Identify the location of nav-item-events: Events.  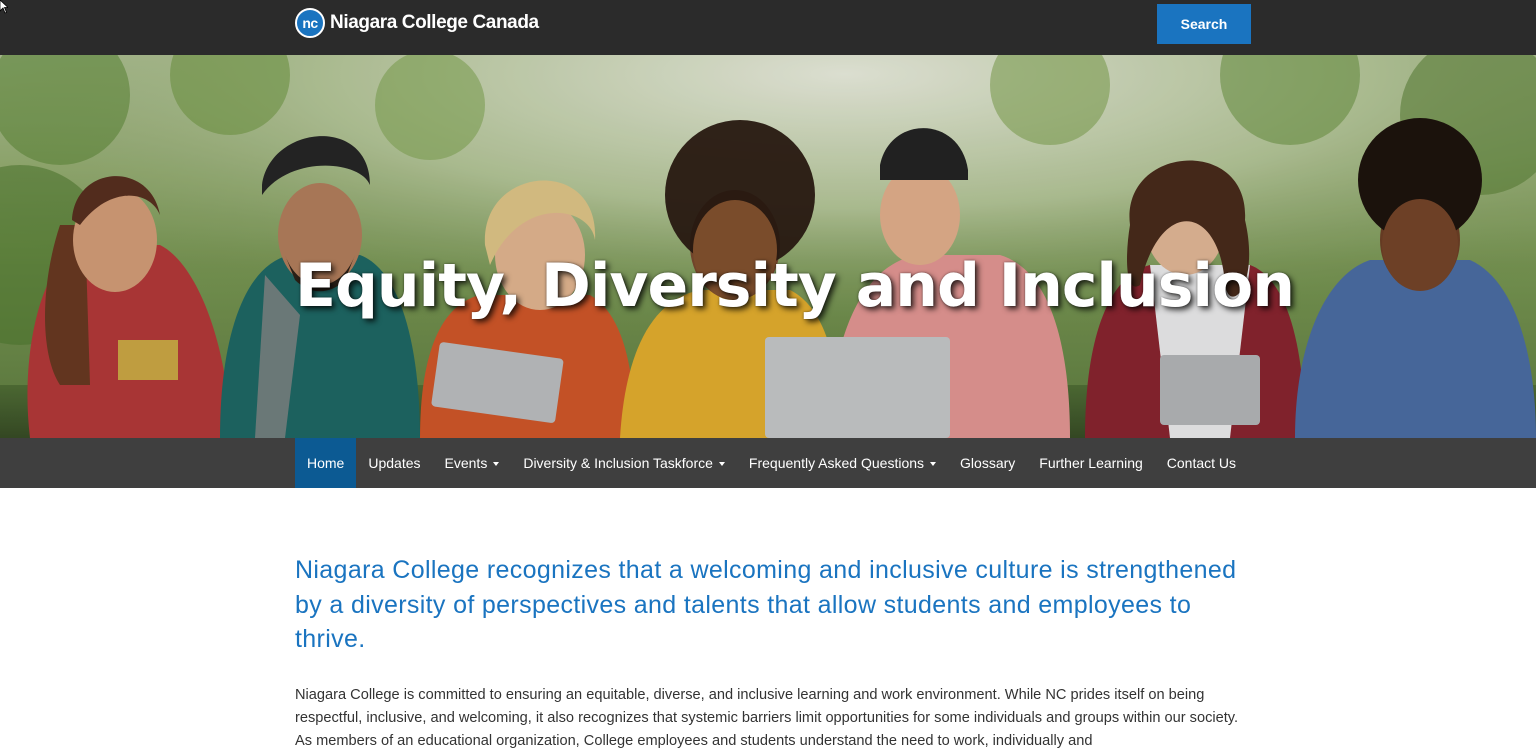
(472, 463).